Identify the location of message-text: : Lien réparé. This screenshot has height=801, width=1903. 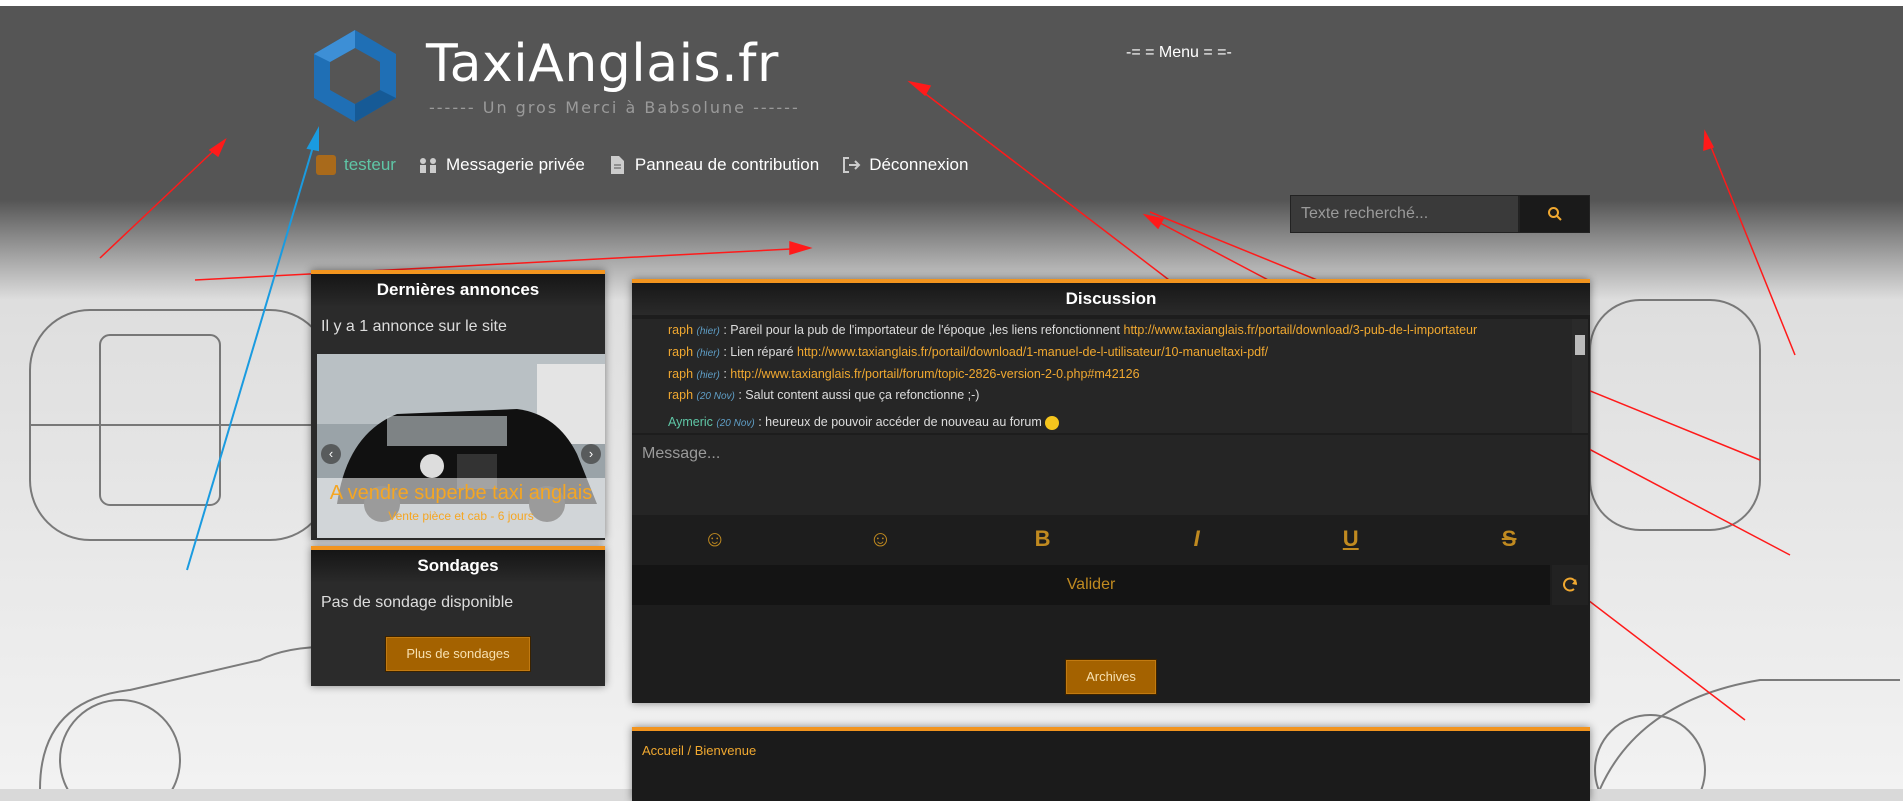
(758, 352).